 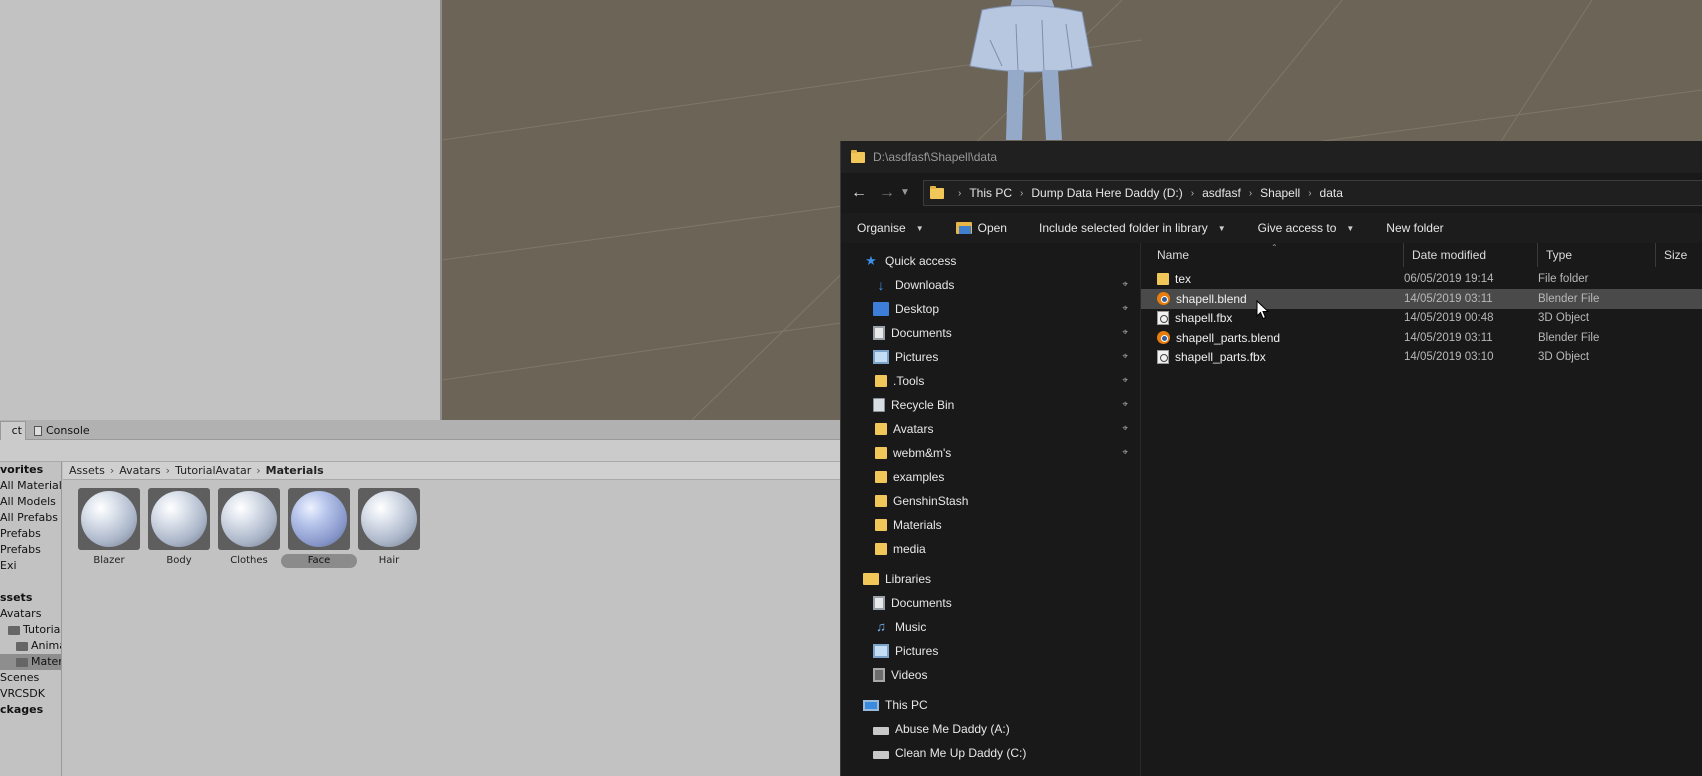 What do you see at coordinates (30, 646) in the screenshot?
I see `project-tree-item: Animat` at bounding box center [30, 646].